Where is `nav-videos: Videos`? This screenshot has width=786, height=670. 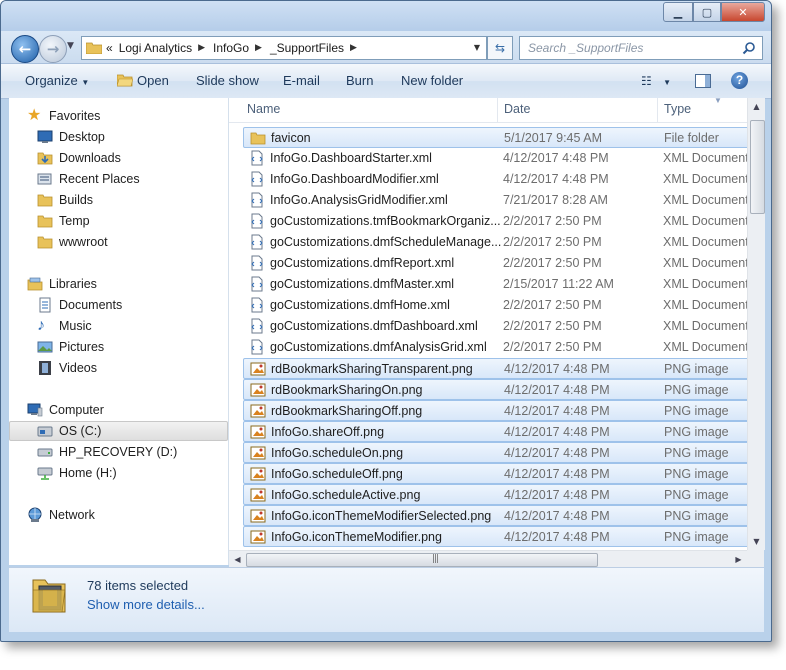
nav-videos: Videos is located at coordinates (146, 368).